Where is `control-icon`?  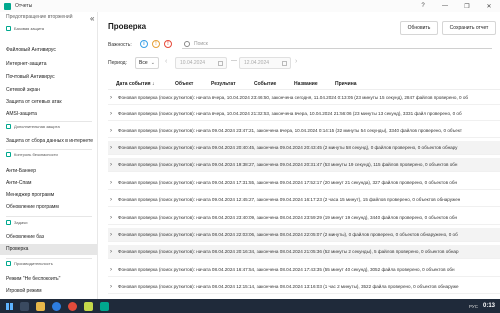
control-icon is located at coordinates (8, 154).